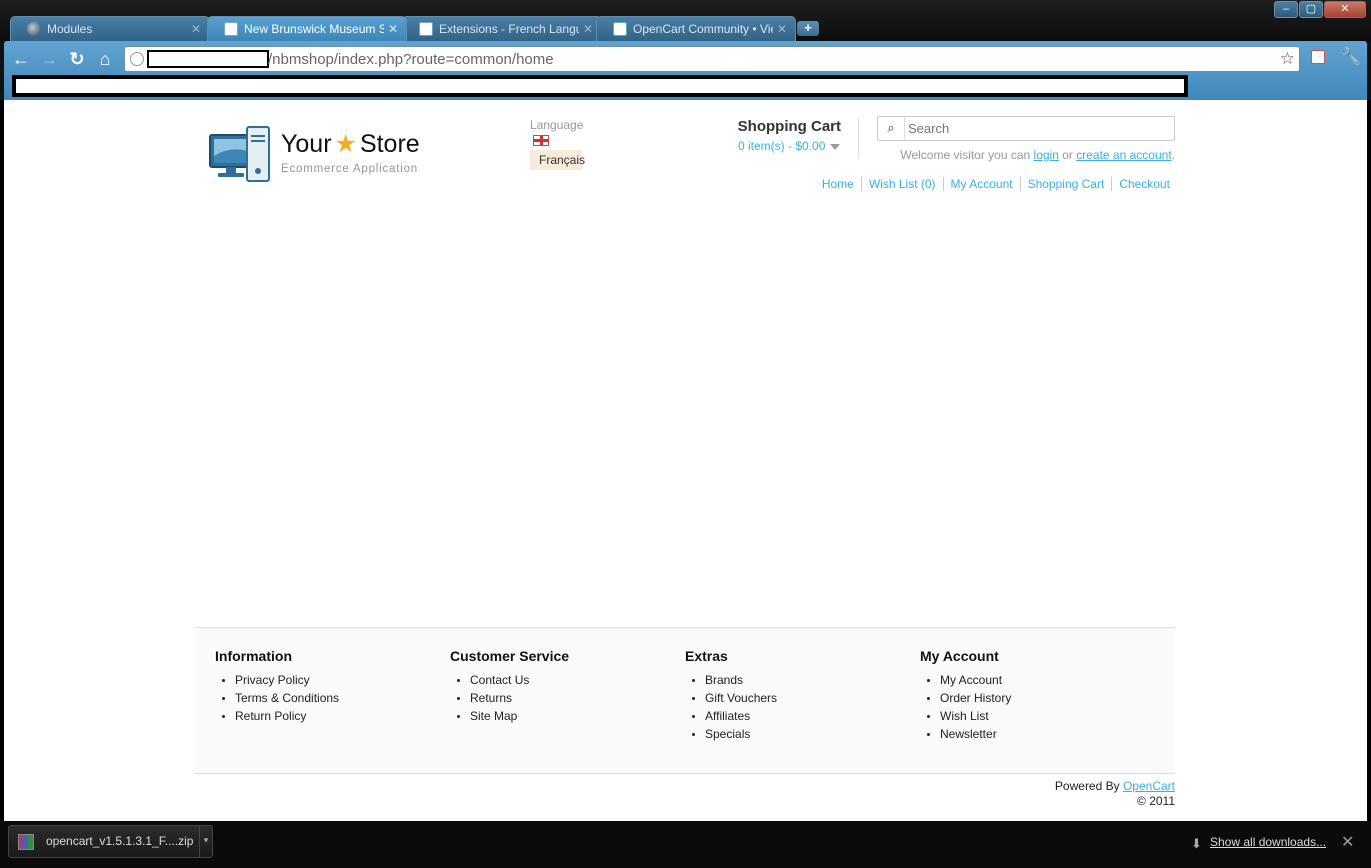 The height and width of the screenshot is (868, 1371). What do you see at coordinates (712, 59) in the screenshot?
I see `address-bar: /nbmshop/index.php?route=common/home ☆` at bounding box center [712, 59].